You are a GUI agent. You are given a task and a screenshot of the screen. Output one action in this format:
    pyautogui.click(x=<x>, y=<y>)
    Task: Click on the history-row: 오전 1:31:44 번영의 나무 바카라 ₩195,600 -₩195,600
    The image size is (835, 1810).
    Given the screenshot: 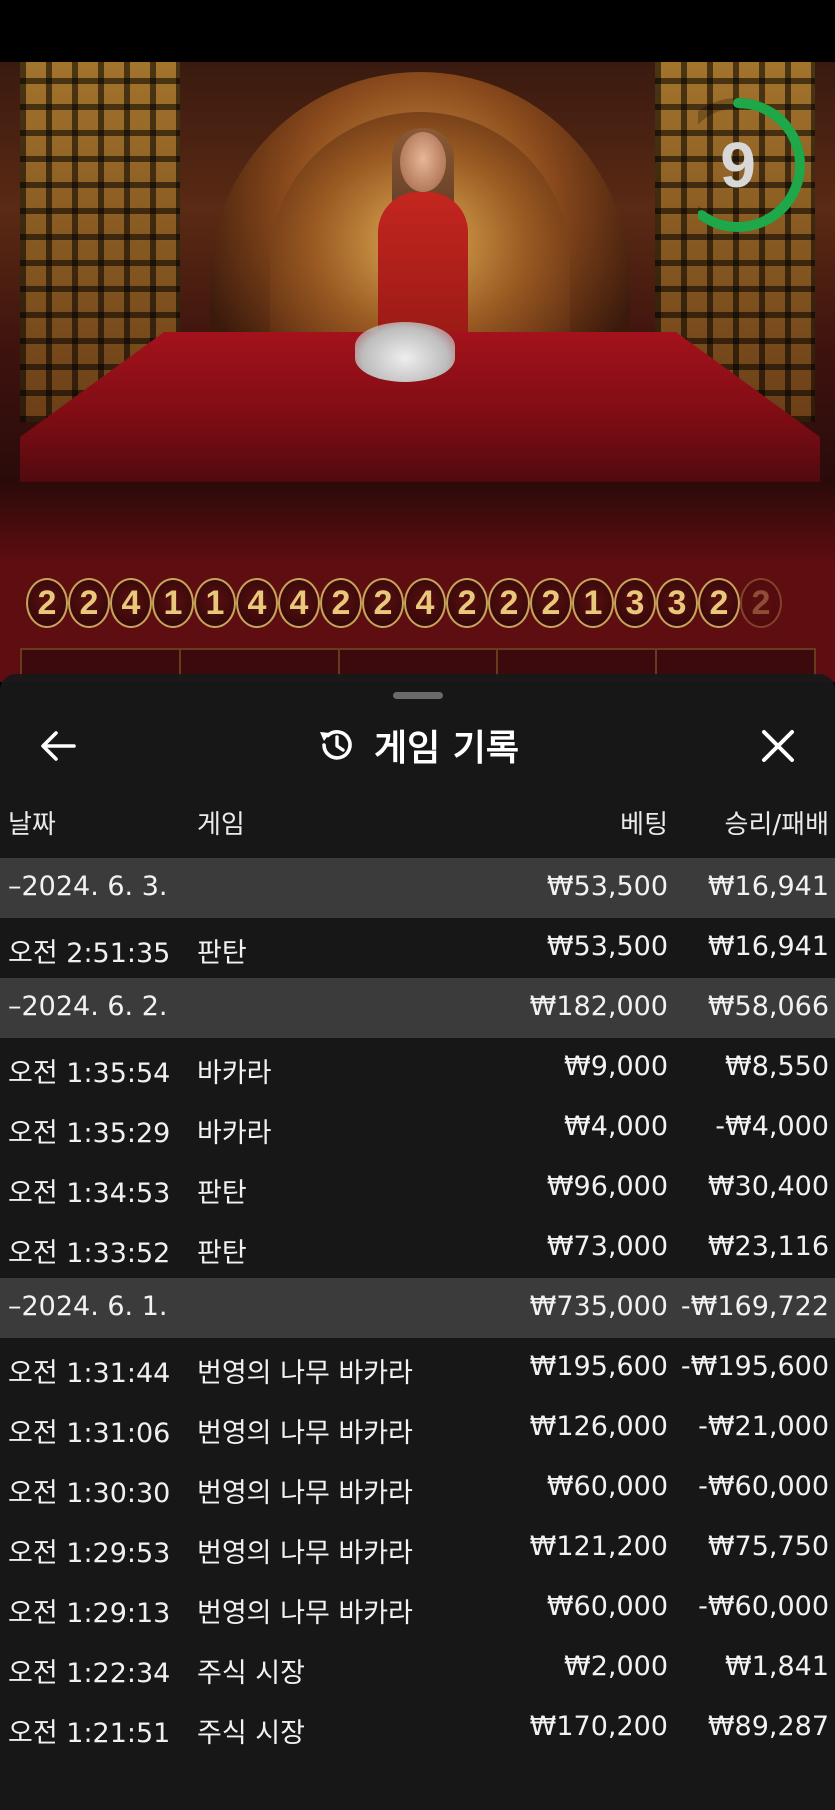 What is the action you would take?
    pyautogui.click(x=417, y=1368)
    